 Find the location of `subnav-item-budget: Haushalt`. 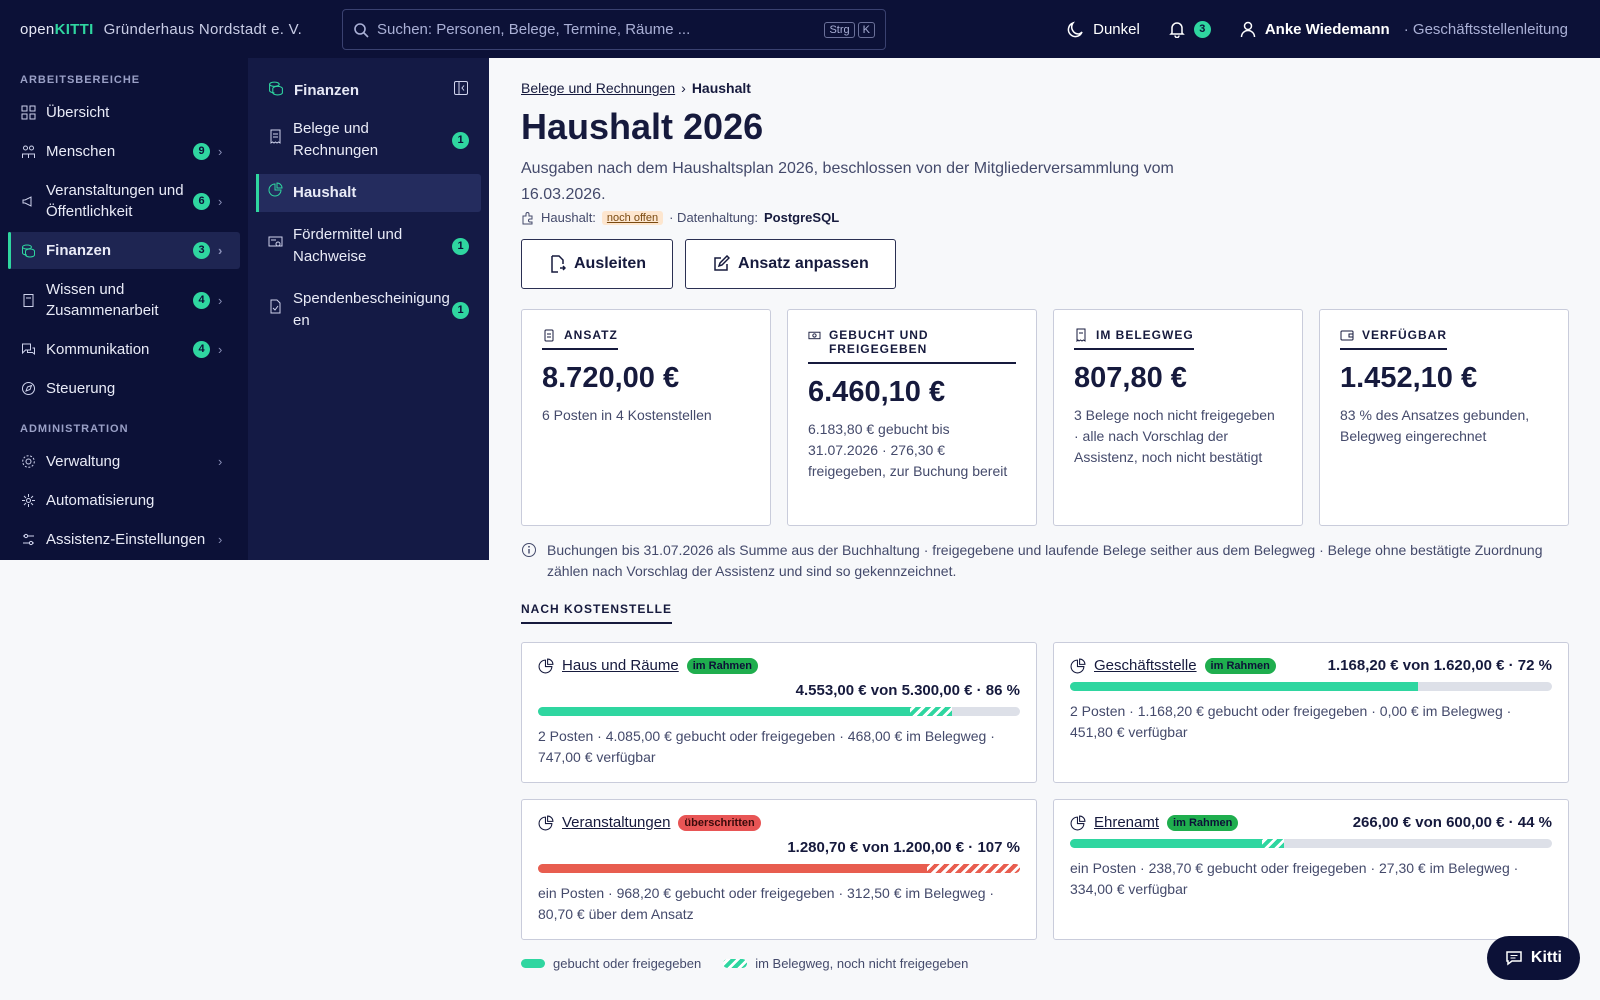

subnav-item-budget: Haushalt is located at coordinates (368, 193).